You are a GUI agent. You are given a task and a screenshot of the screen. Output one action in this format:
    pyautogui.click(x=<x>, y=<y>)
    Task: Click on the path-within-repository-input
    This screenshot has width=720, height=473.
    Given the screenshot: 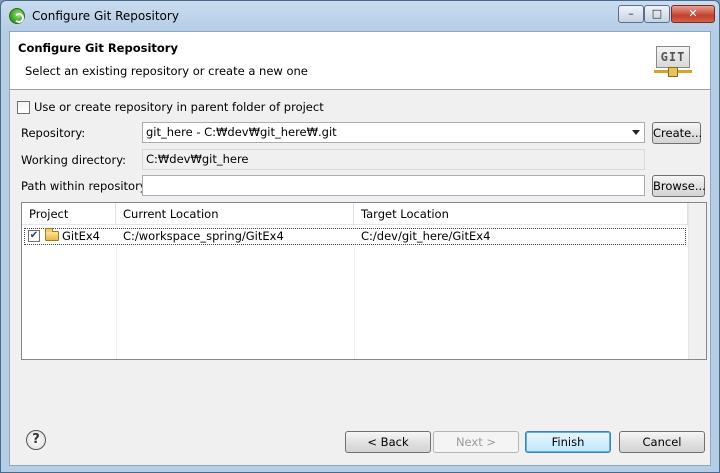 What is the action you would take?
    pyautogui.click(x=393, y=185)
    